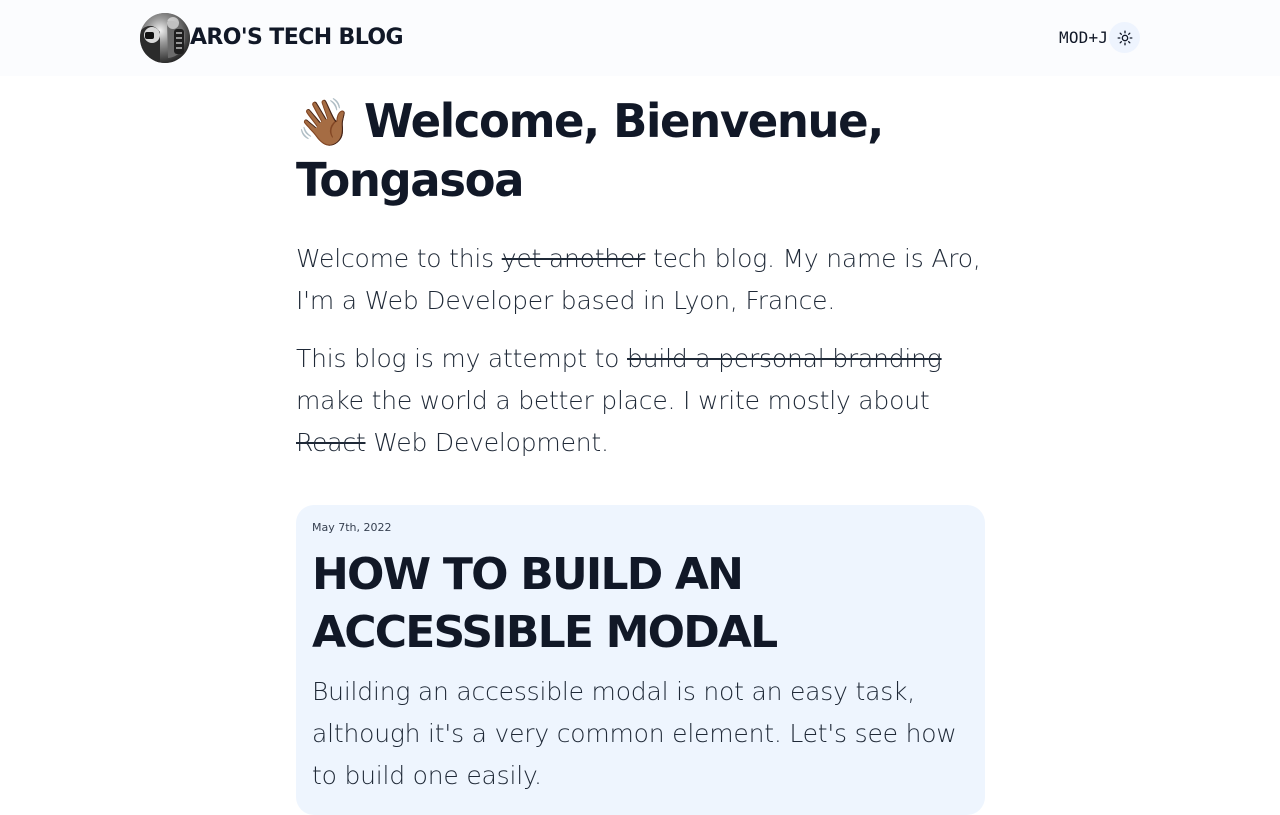 The width and height of the screenshot is (1280, 815). I want to click on struck-text: yet another, so click(573, 258).